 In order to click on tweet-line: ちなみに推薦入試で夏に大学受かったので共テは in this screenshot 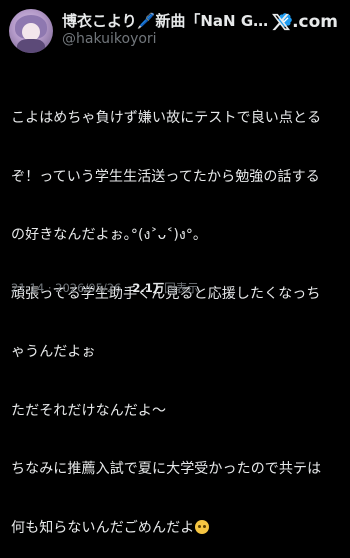, I will do `click(166, 469)`.